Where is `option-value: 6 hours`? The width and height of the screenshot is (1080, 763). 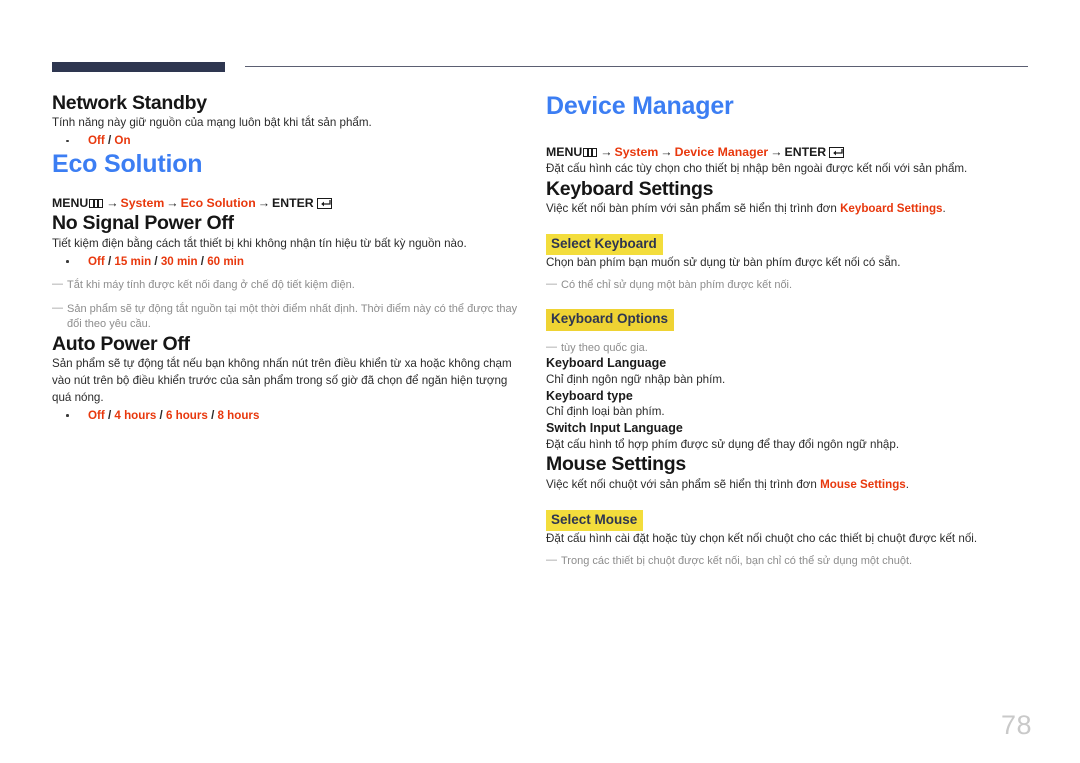
option-value: 6 hours is located at coordinates (186, 415).